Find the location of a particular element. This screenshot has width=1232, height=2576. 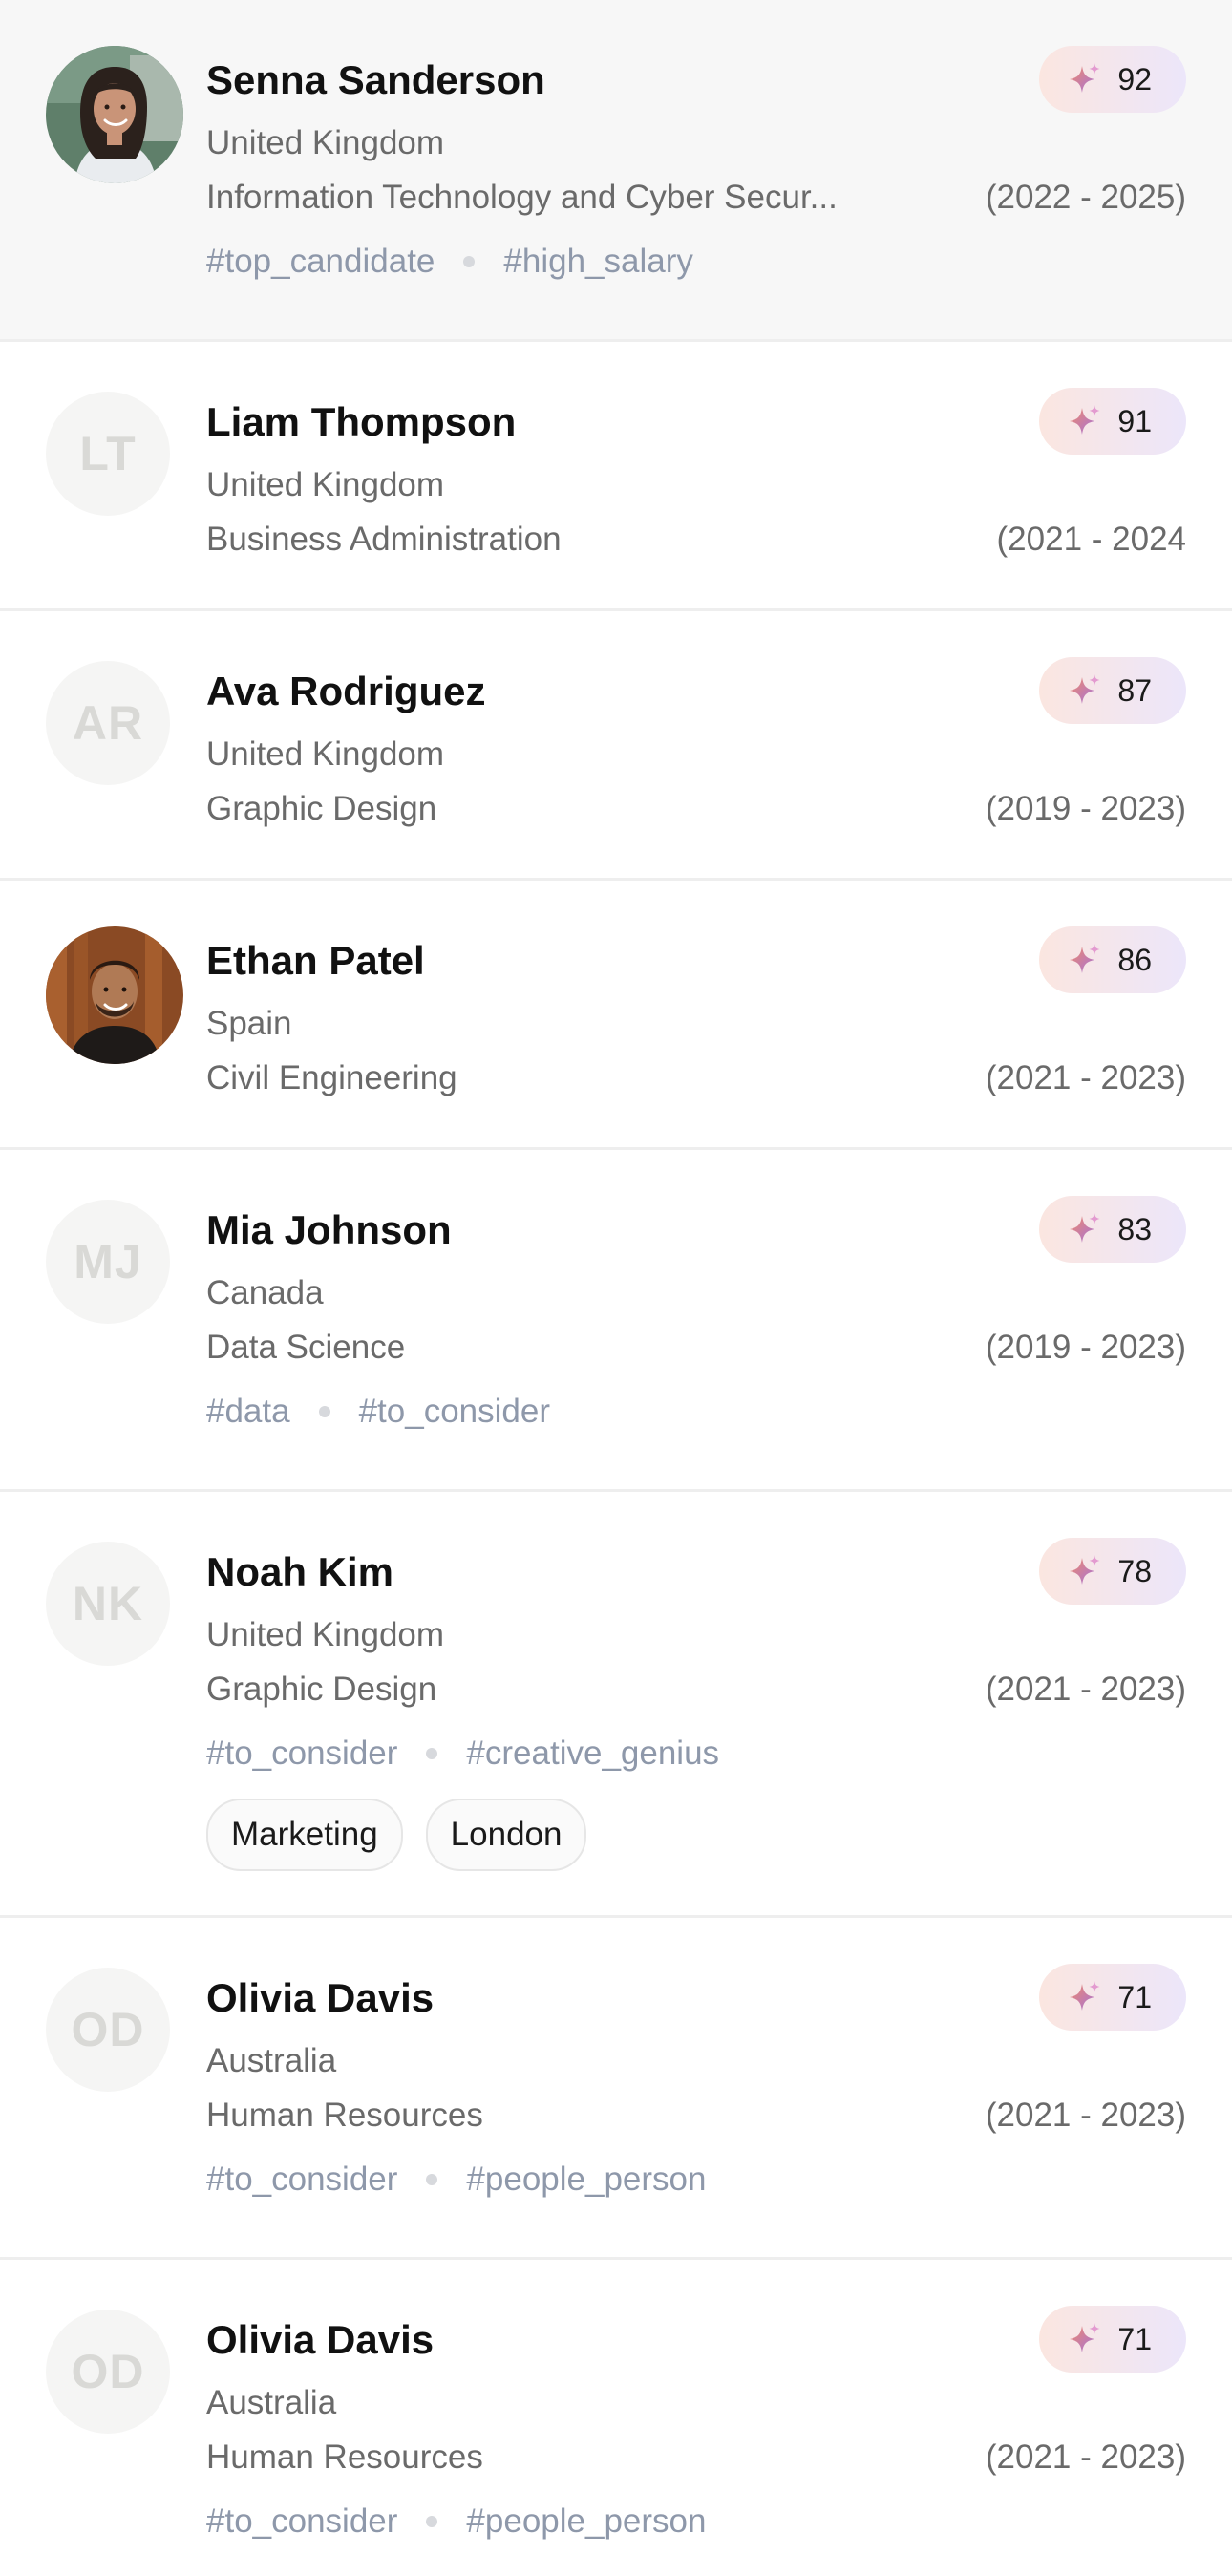

match-score-value: 91 is located at coordinates (1134, 420).